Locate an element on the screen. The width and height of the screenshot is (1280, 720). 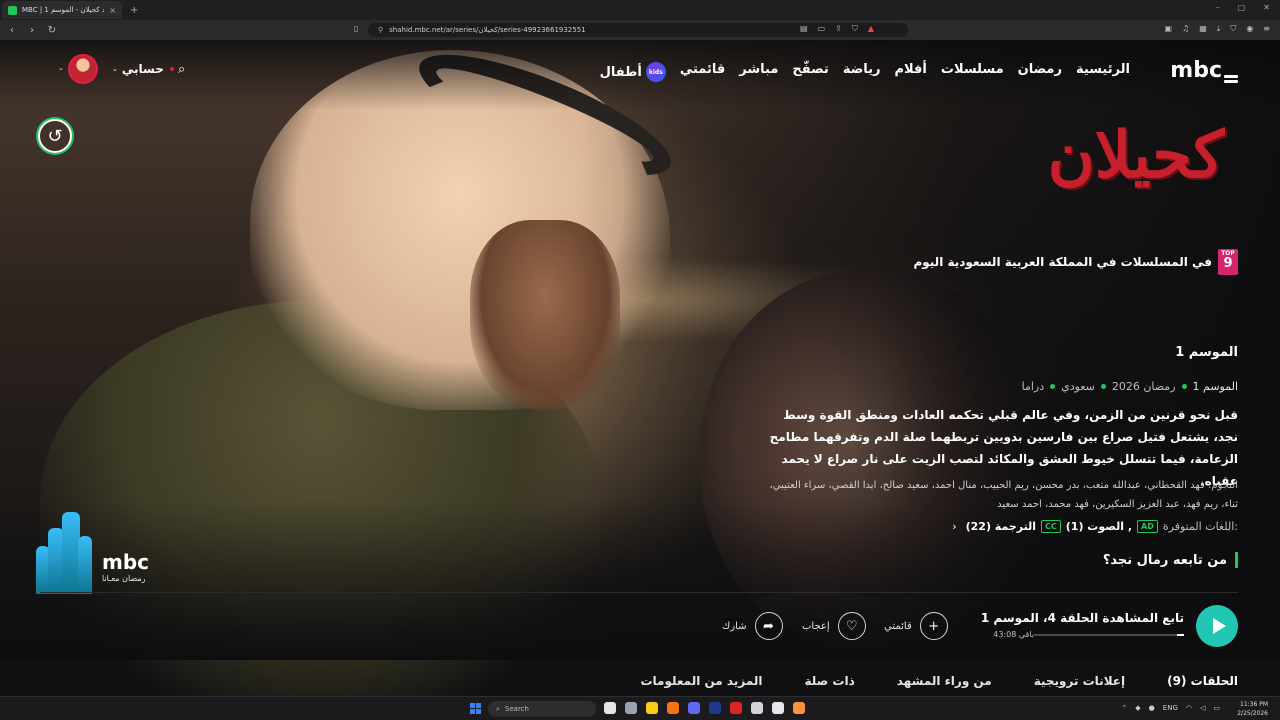
volume-icon: ◁ is located at coordinates (1202, 708).